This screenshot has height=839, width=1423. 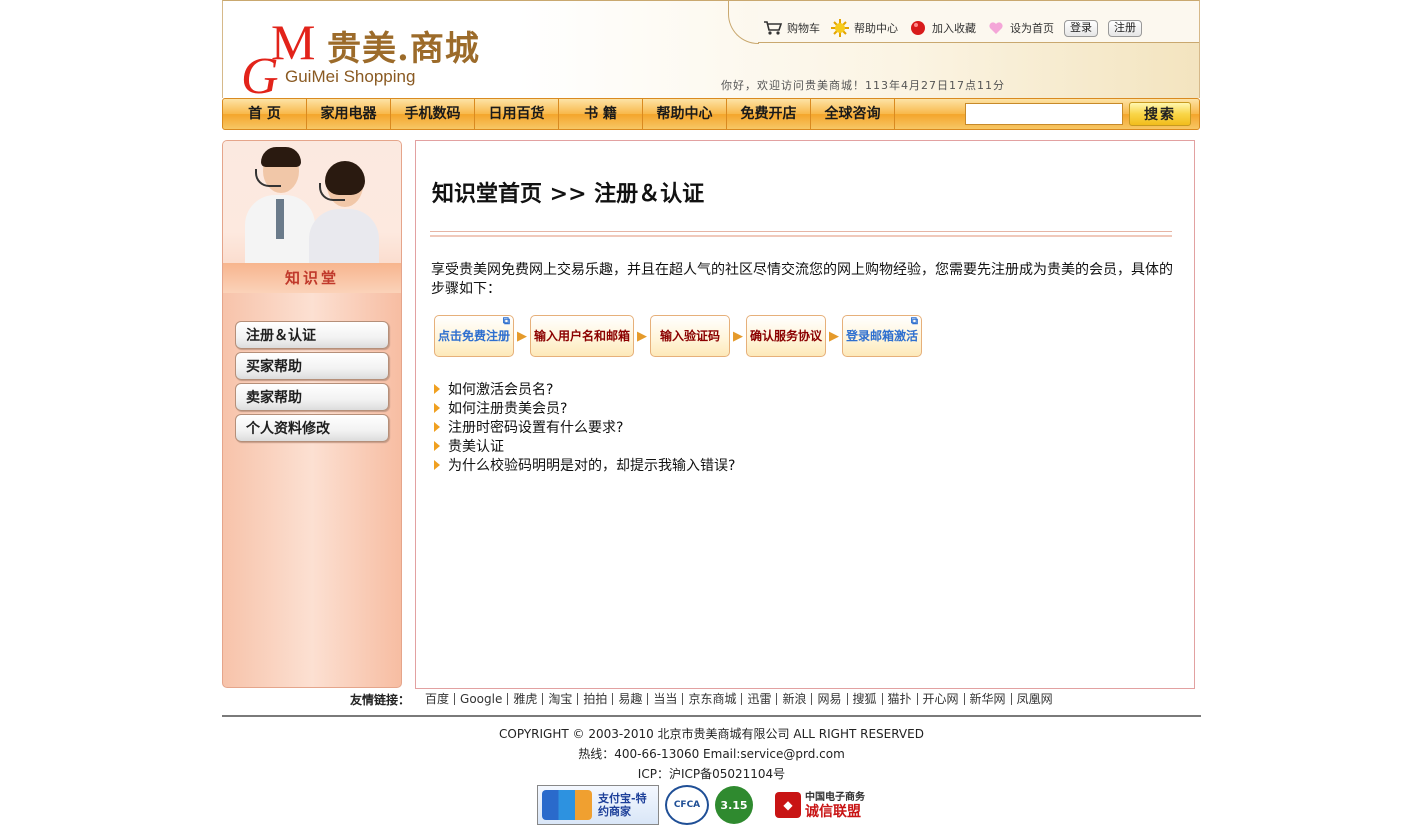 I want to click on step-activate-email: 登录邮箱激活 ⧉, so click(x=882, y=336).